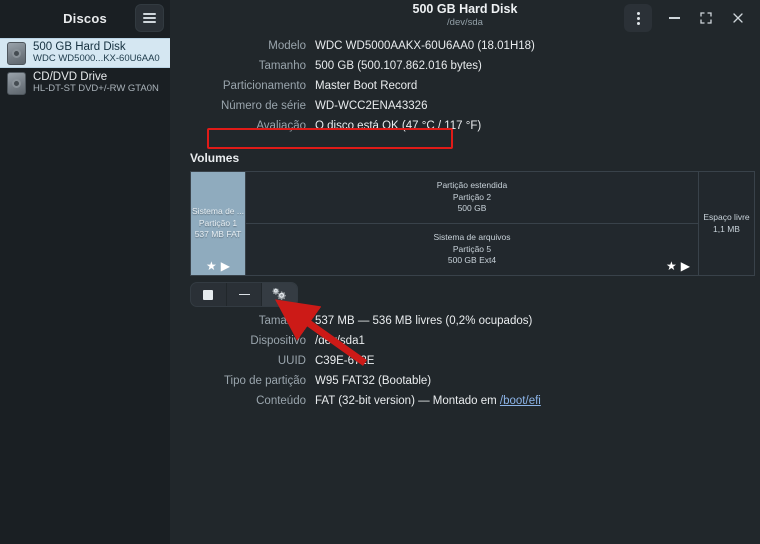  I want to click on sidebar-item-cd-dvd-drive: CD/DVD Drive HL-DT-ST DVD+/-RW GTA0N, so click(85, 83).